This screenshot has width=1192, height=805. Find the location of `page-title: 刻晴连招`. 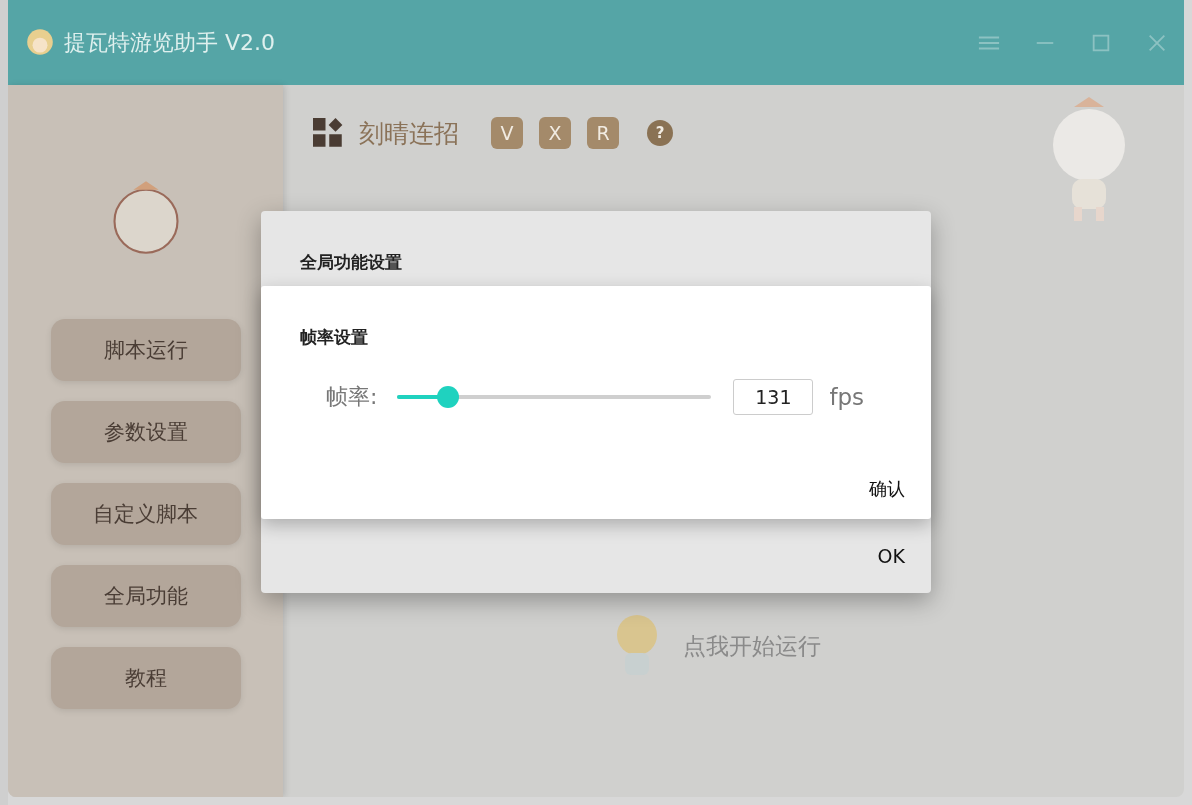

page-title: 刻晴连招 is located at coordinates (409, 133).